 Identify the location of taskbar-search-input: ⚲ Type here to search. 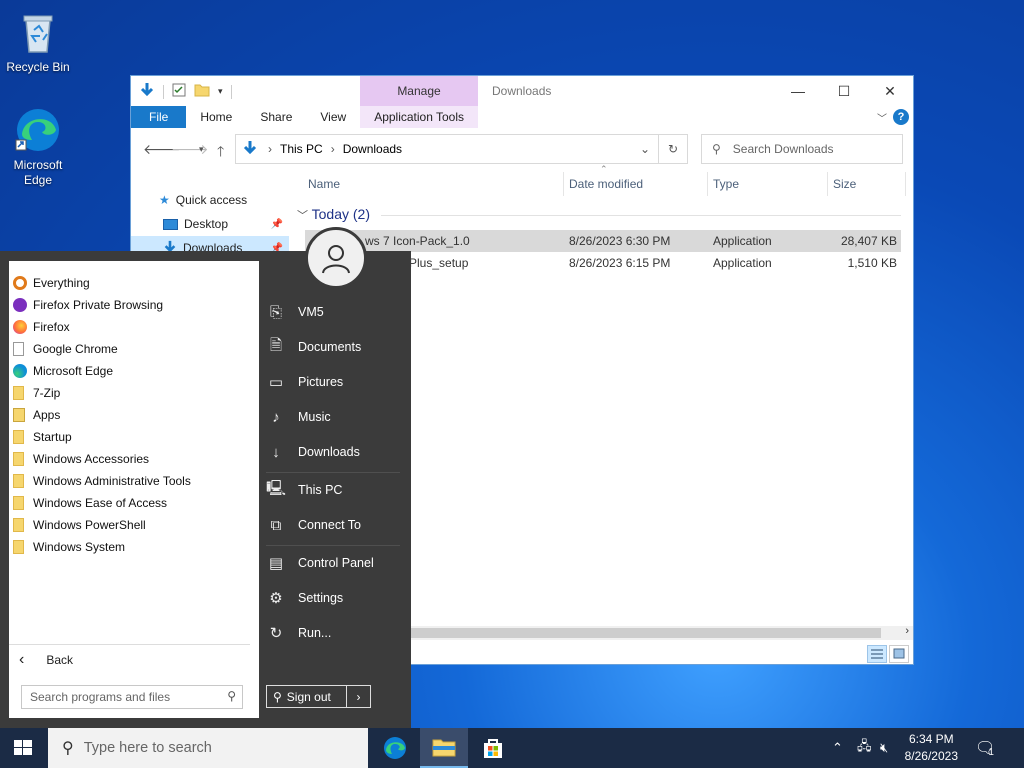
(208, 748).